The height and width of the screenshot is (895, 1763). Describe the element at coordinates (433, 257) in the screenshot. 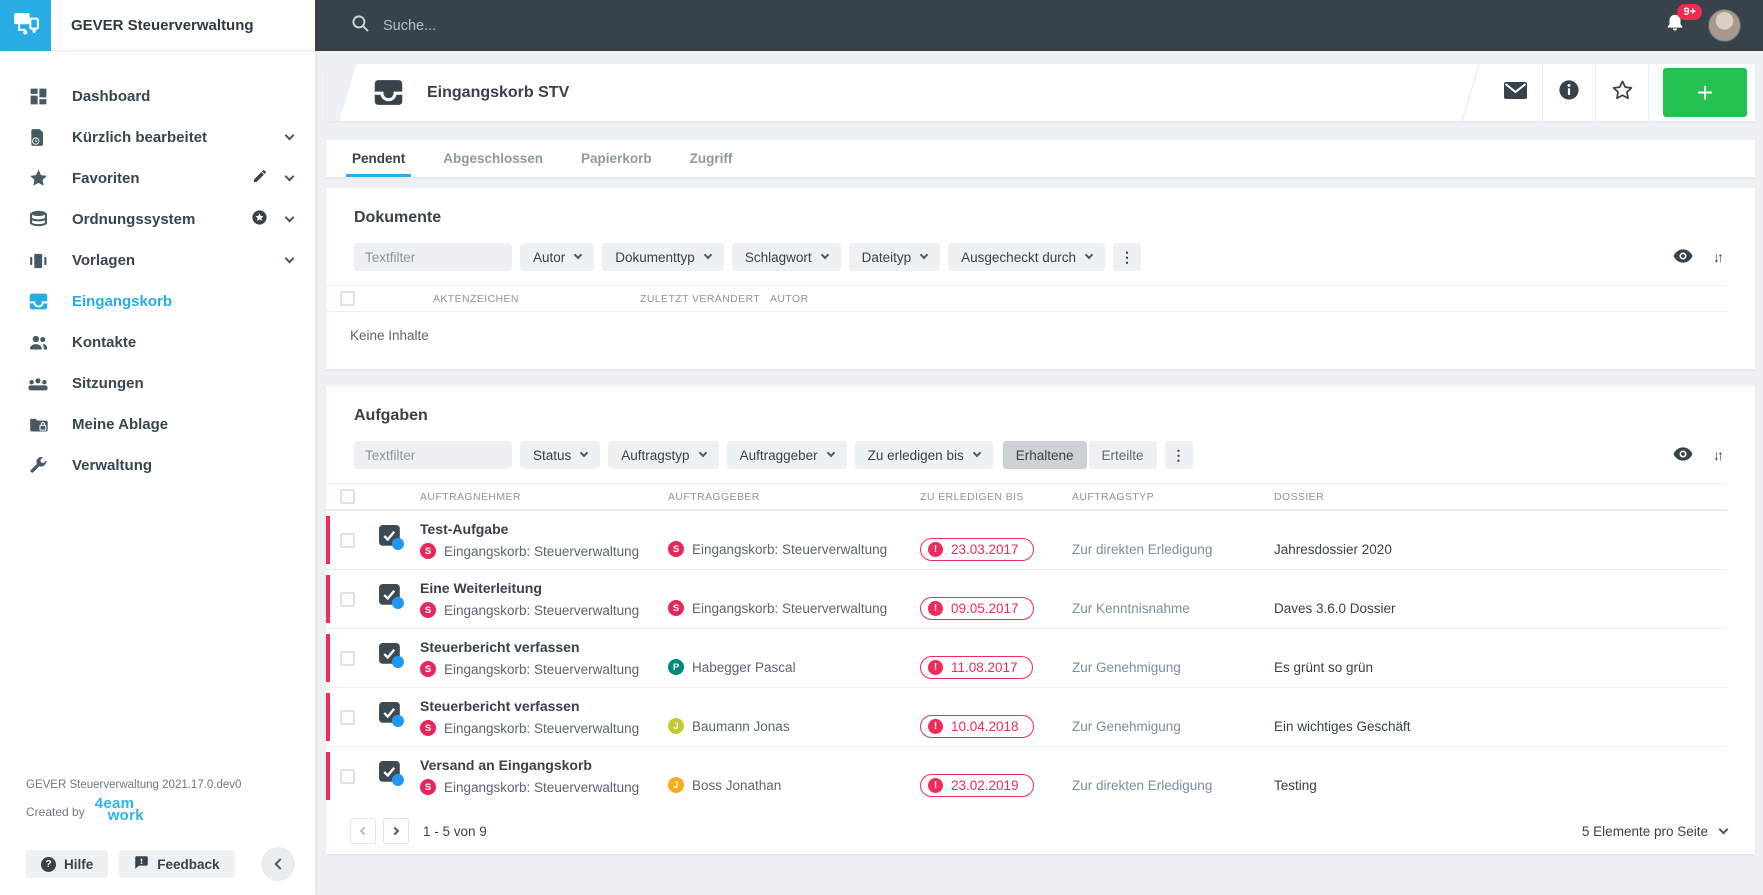

I see `documents-textfilter-input` at that location.